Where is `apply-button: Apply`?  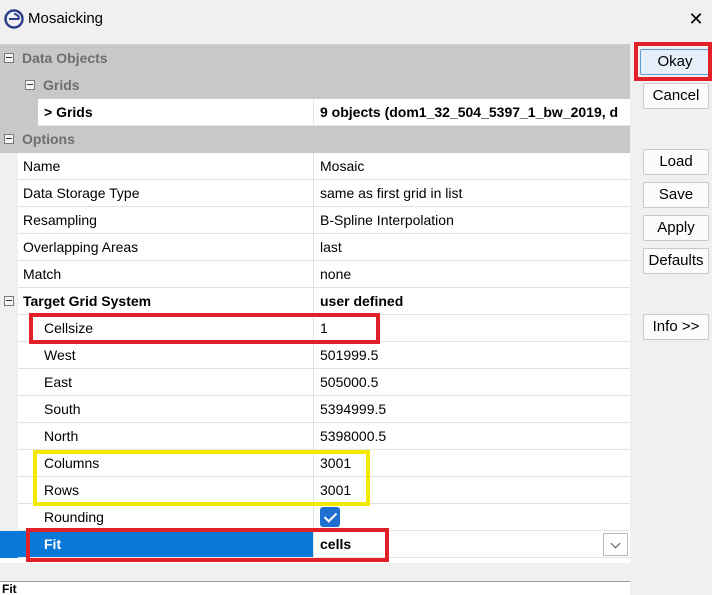 apply-button: Apply is located at coordinates (676, 228).